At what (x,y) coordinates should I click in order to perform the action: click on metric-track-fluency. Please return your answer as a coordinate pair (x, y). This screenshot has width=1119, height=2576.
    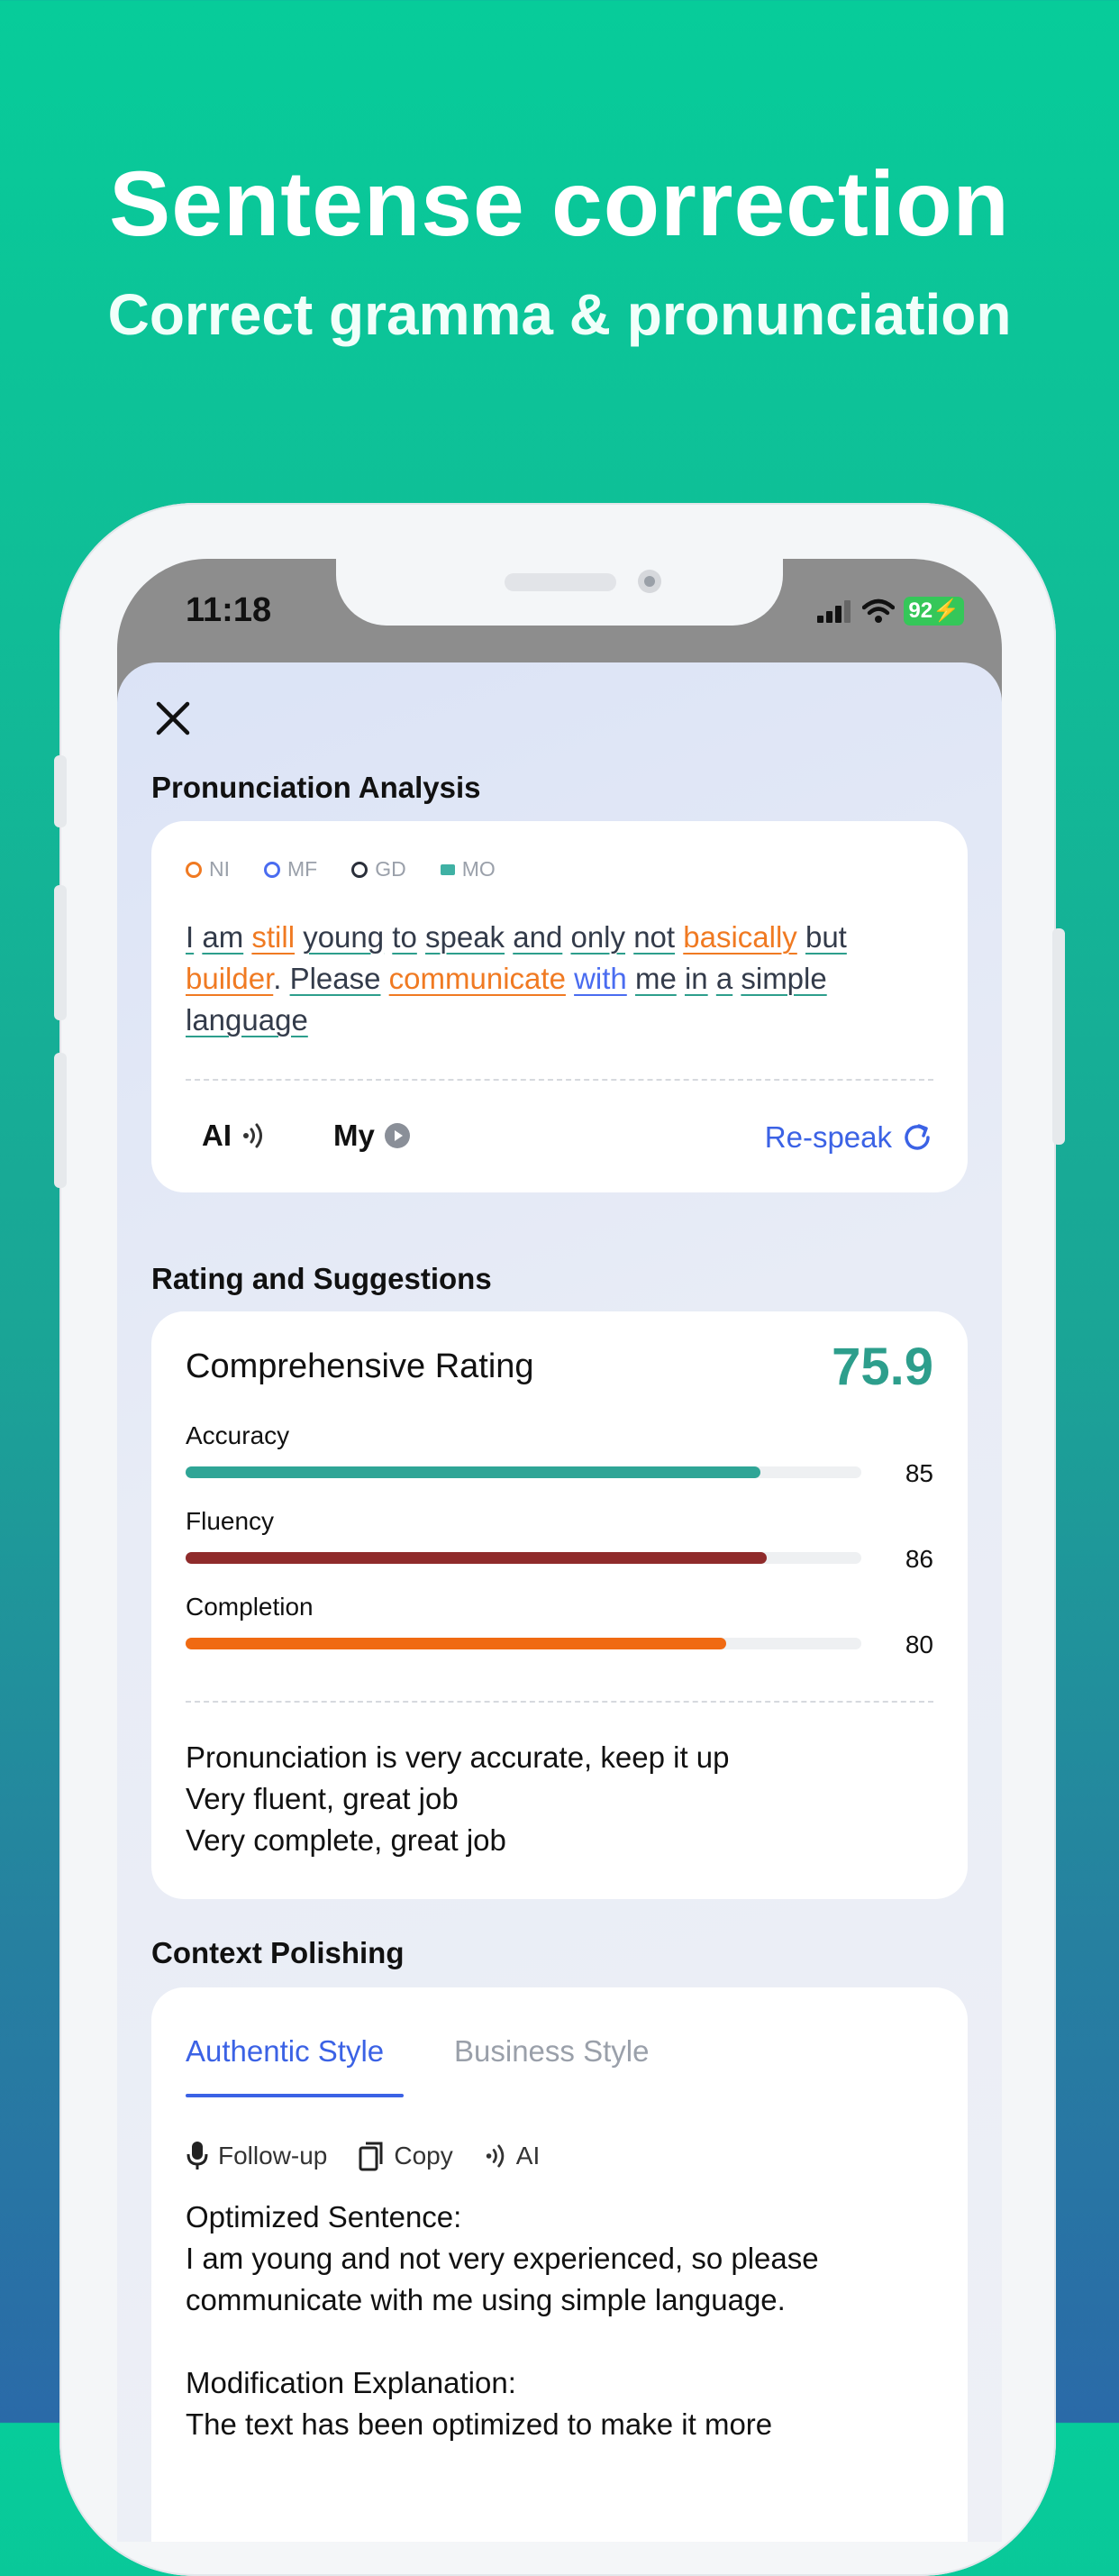
    Looking at the image, I should click on (523, 1558).